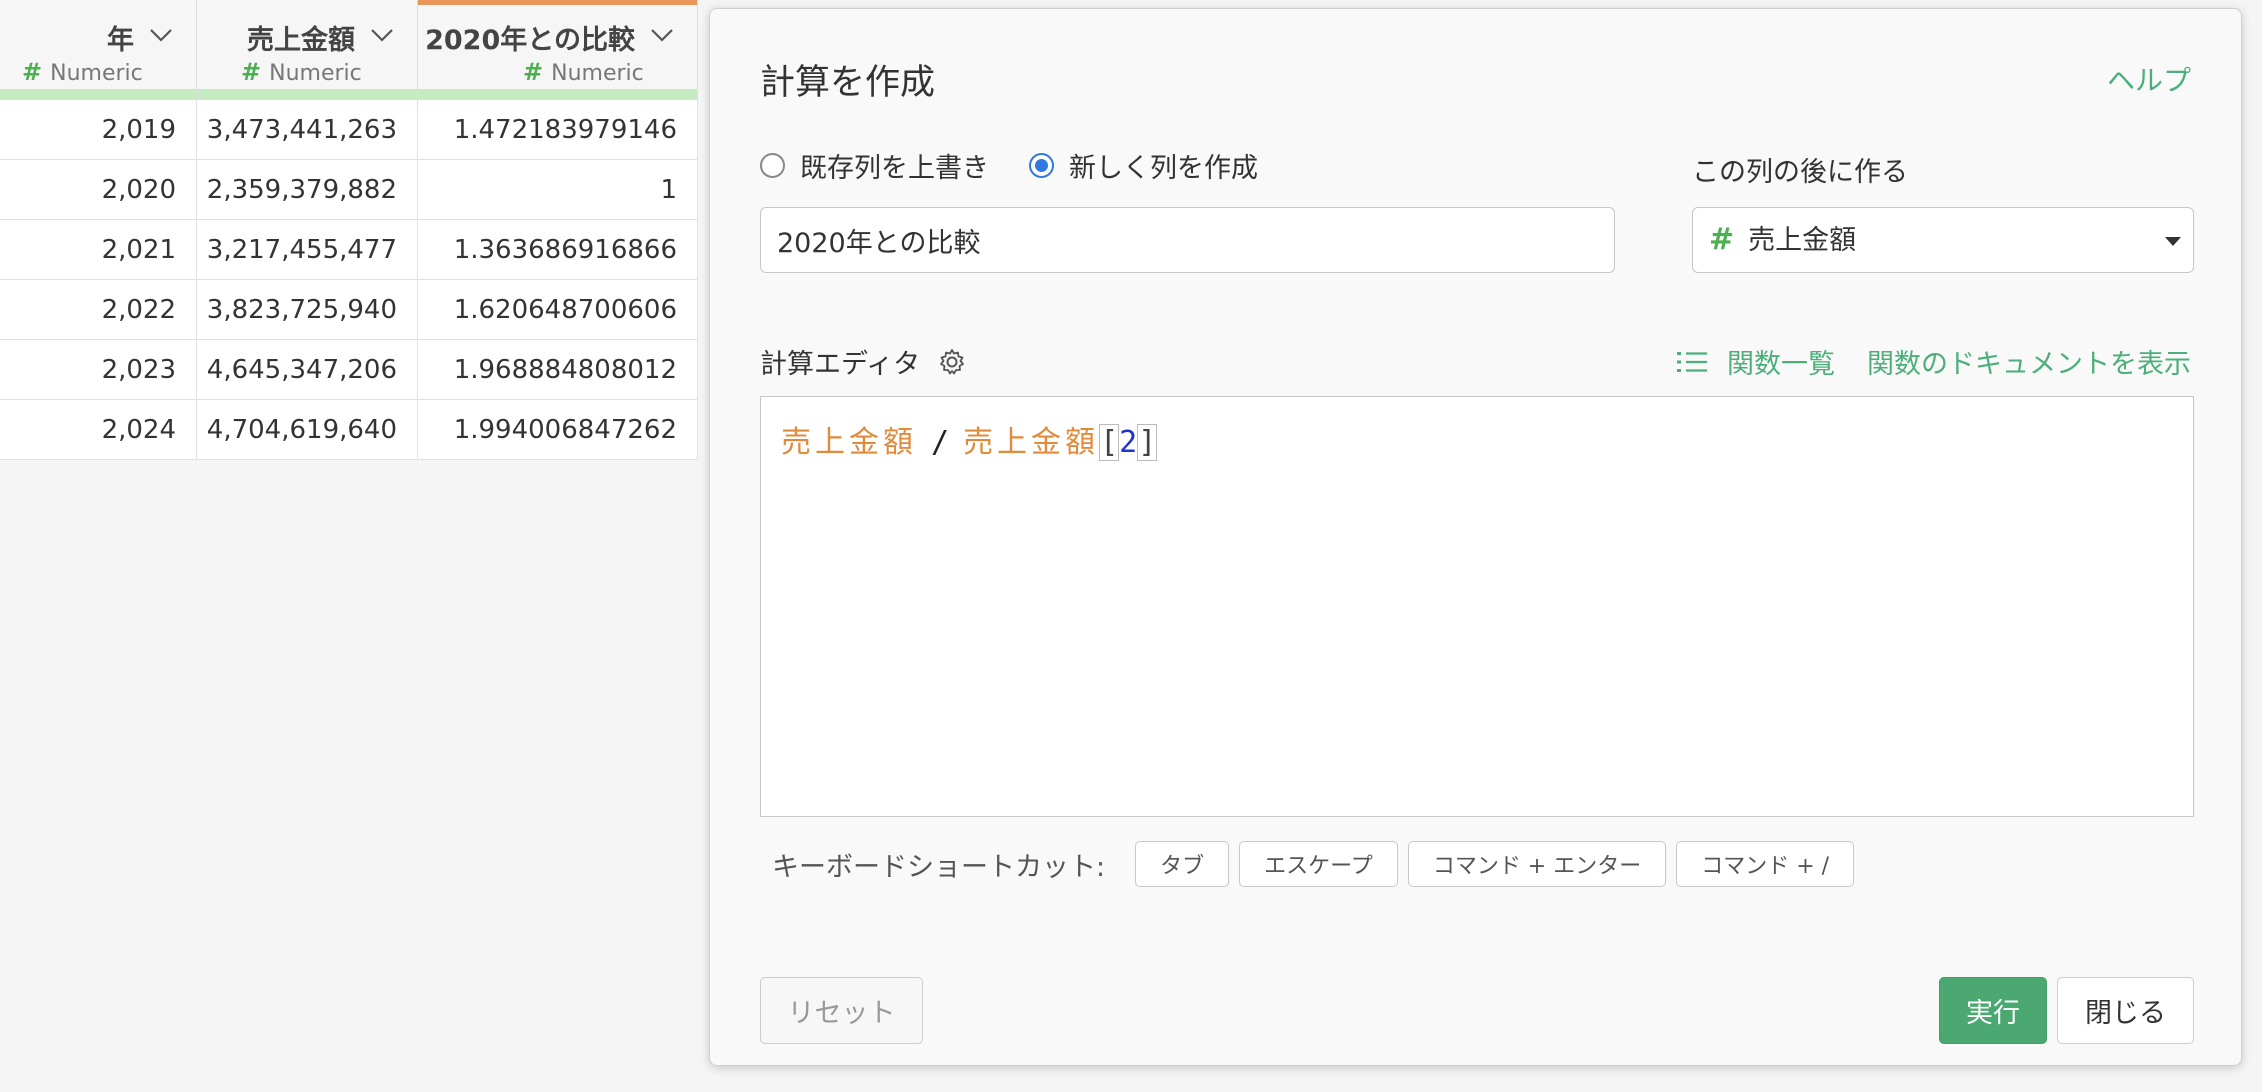 Image resolution: width=2262 pixels, height=1092 pixels. Describe the element at coordinates (98, 189) in the screenshot. I see `table-cell: 2,020` at that location.